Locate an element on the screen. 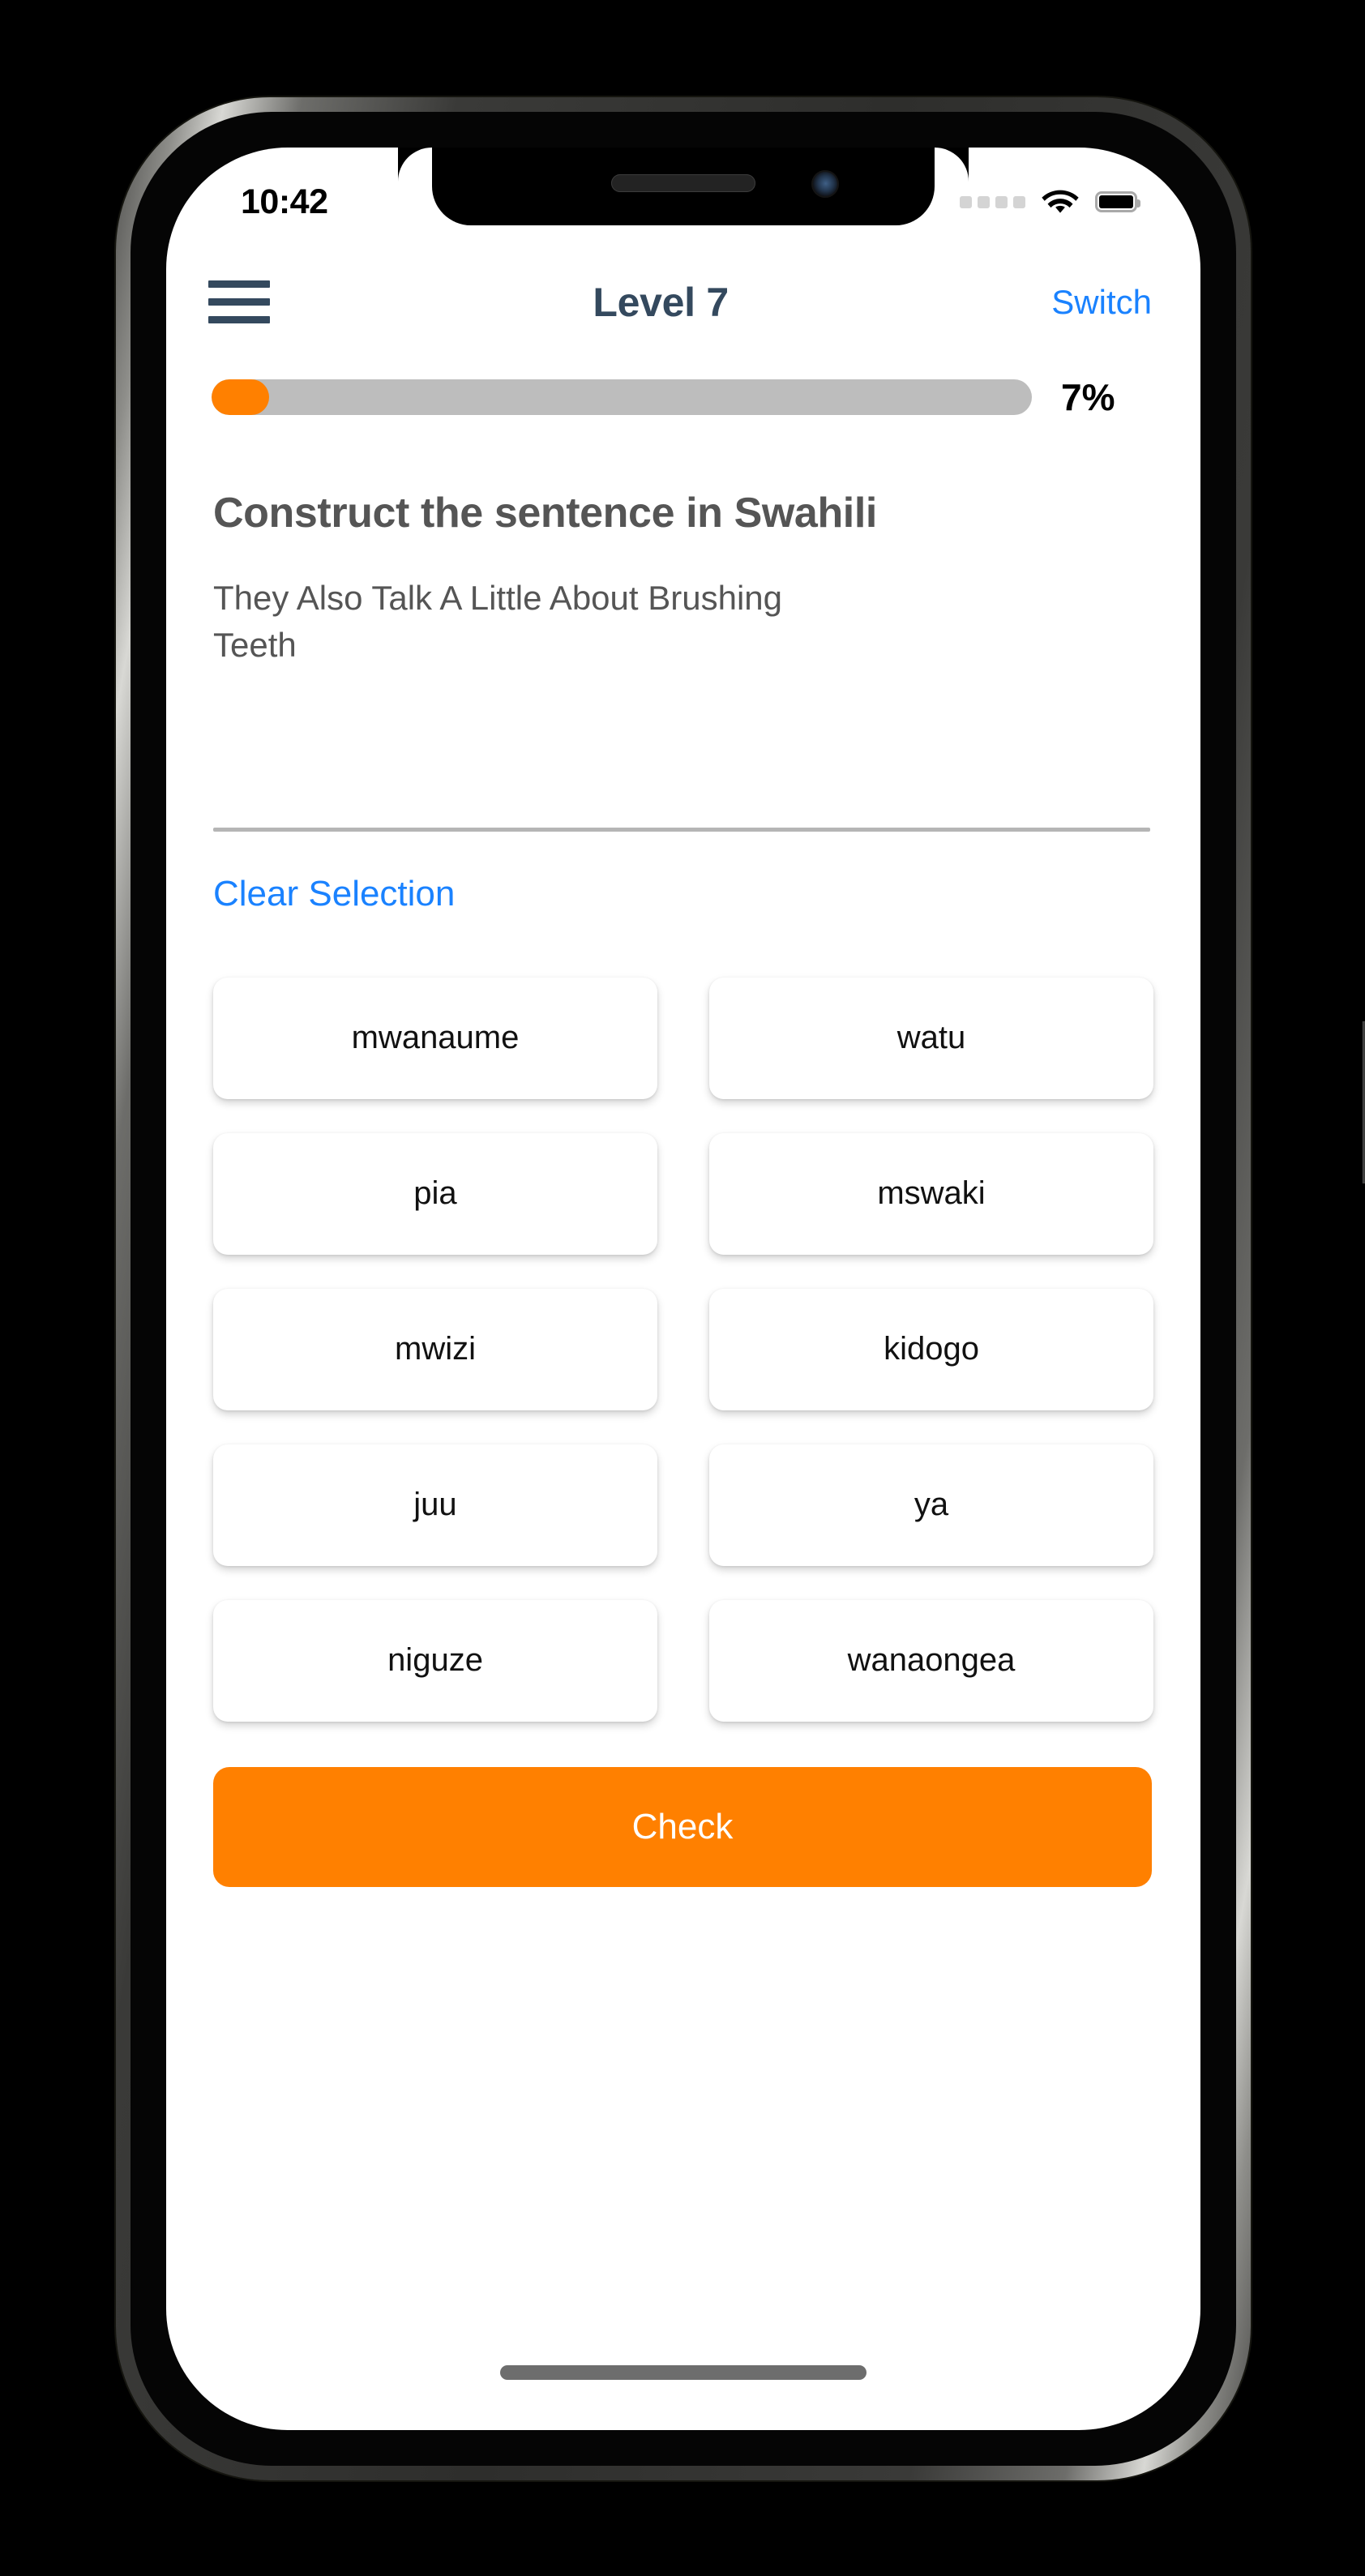 The width and height of the screenshot is (1365, 2576). cellular-dots-icon is located at coordinates (992, 201).